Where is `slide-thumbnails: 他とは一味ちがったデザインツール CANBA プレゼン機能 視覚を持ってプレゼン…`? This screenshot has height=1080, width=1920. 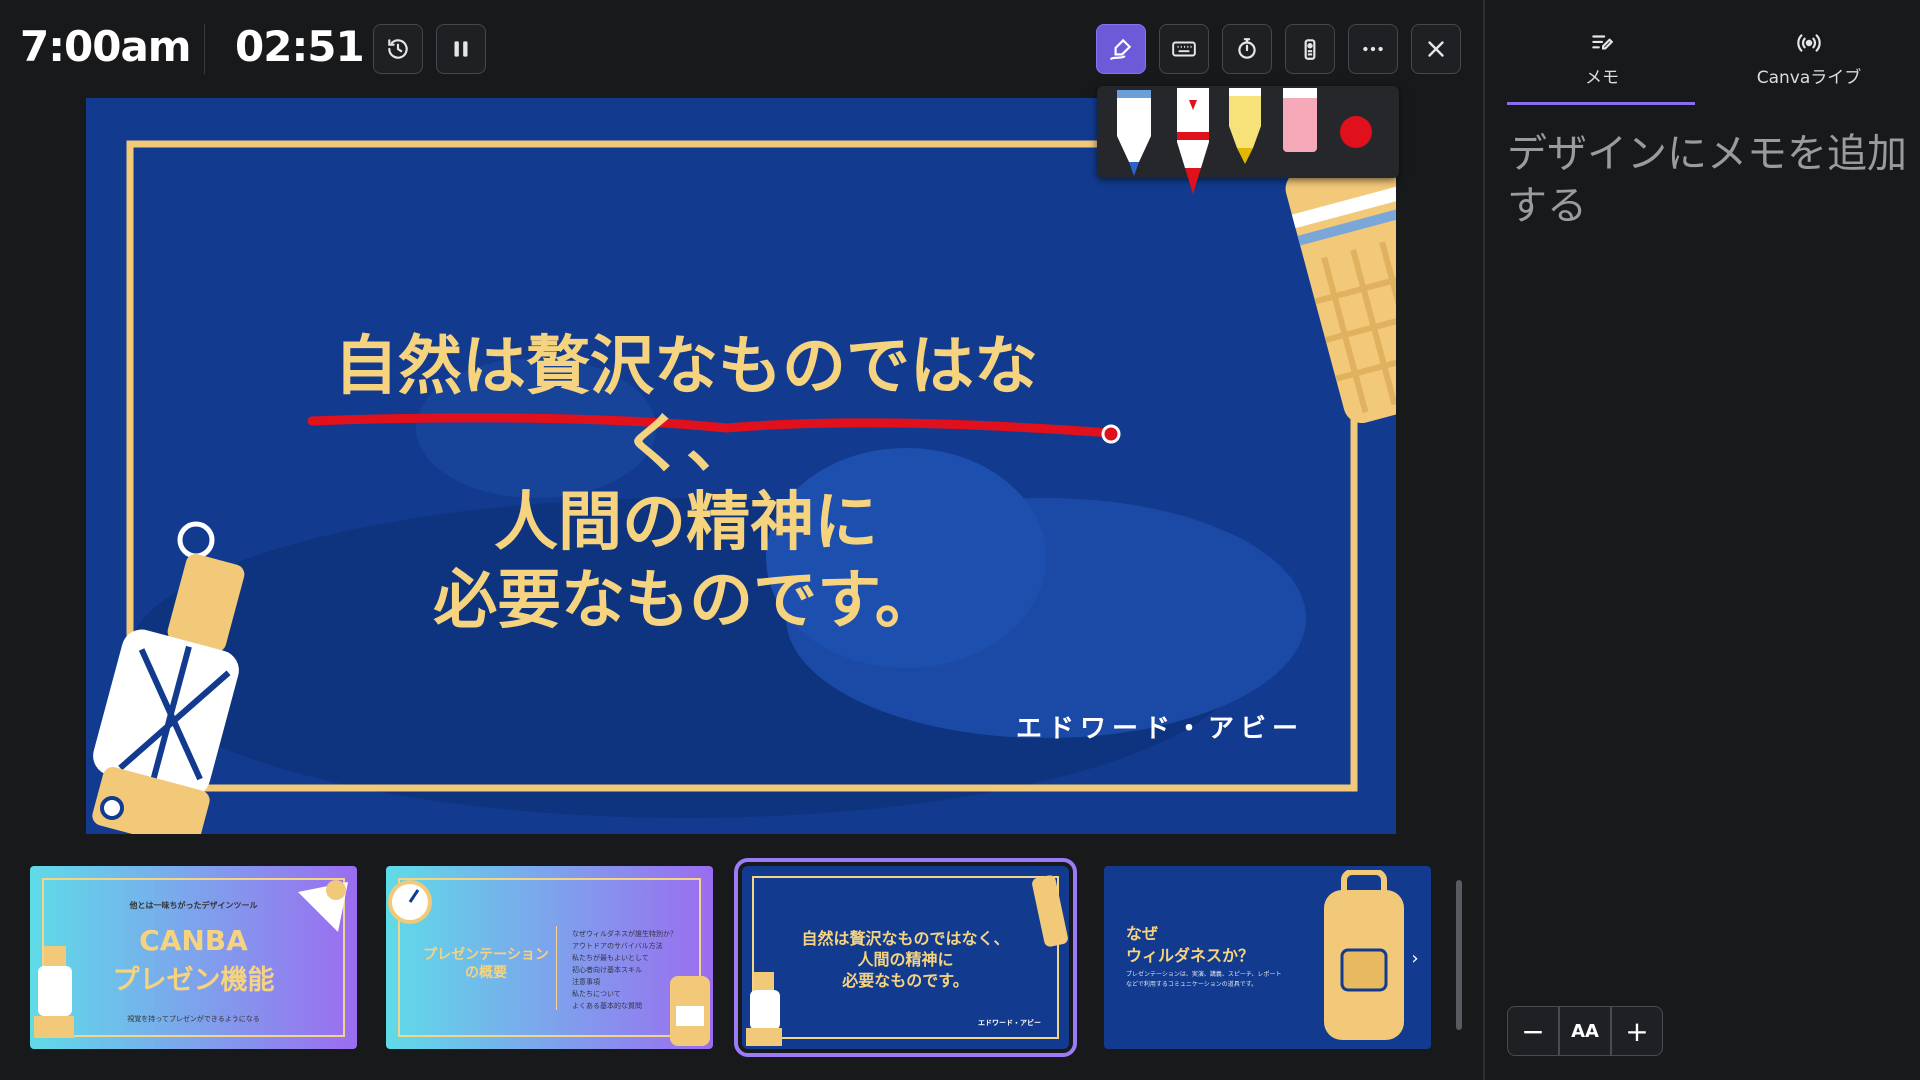 slide-thumbnails: 他とは一味ちがったデザインツール CANBA プレゼン機能 視覚を持ってプレゼン… is located at coordinates (748, 959).